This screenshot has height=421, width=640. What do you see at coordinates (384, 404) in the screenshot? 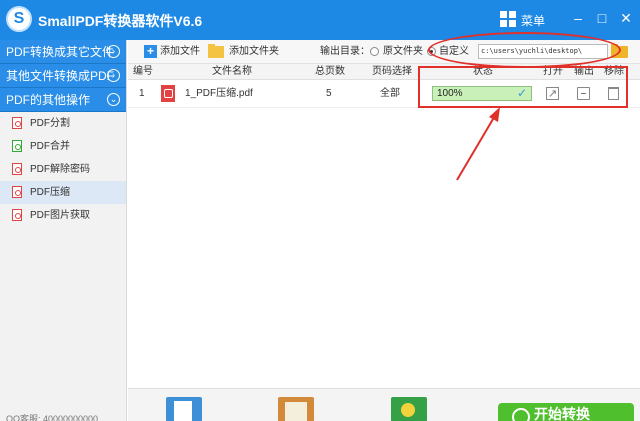
I see `bottom-panel: 开始转换` at bounding box center [384, 404].